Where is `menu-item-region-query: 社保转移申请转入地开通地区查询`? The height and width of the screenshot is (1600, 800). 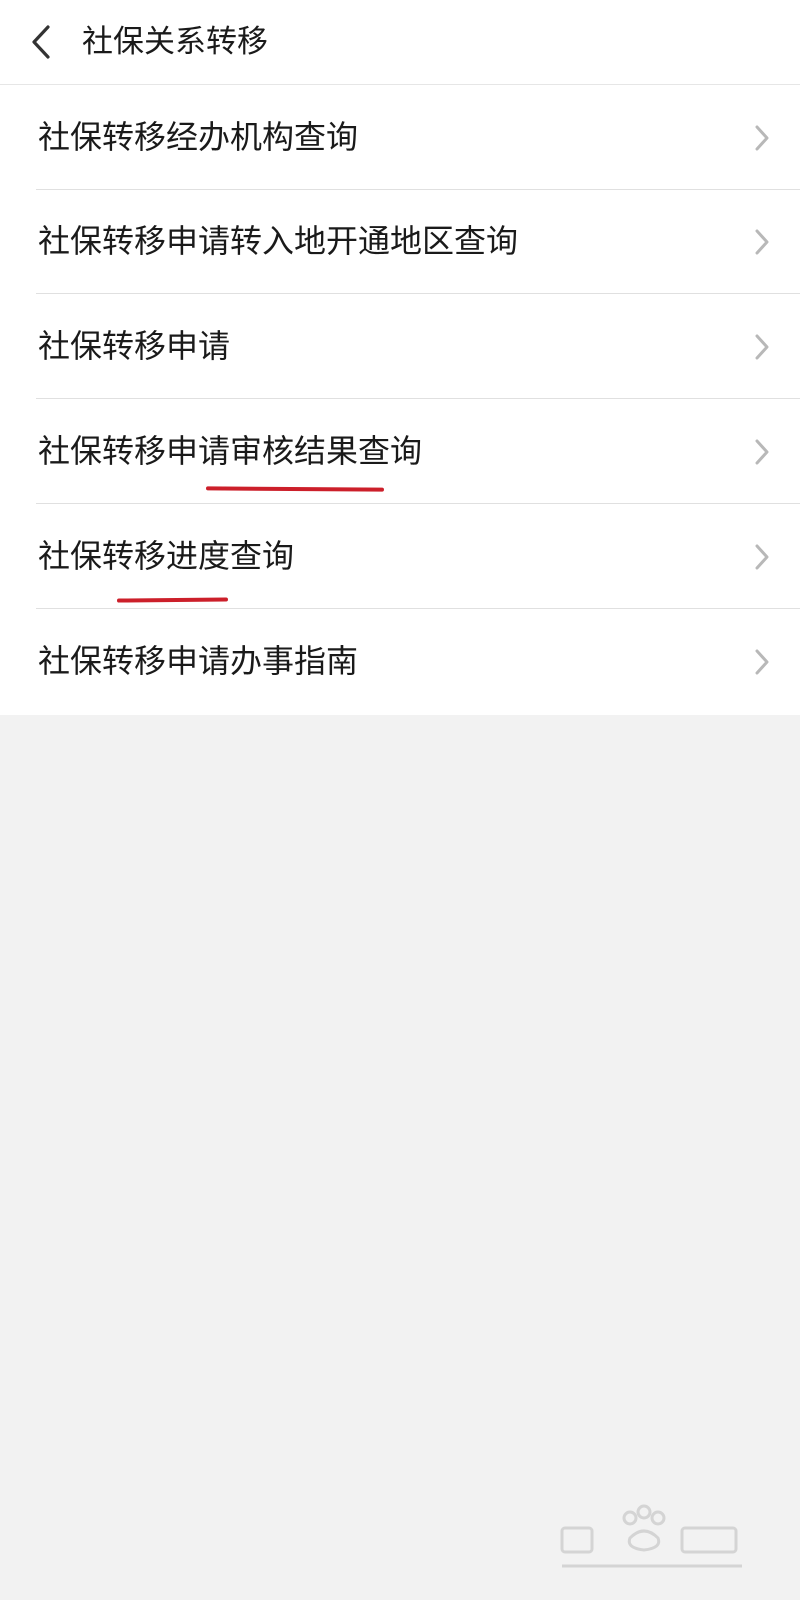
menu-item-region-query: 社保转移申请转入地开通地区查询 is located at coordinates (400, 241).